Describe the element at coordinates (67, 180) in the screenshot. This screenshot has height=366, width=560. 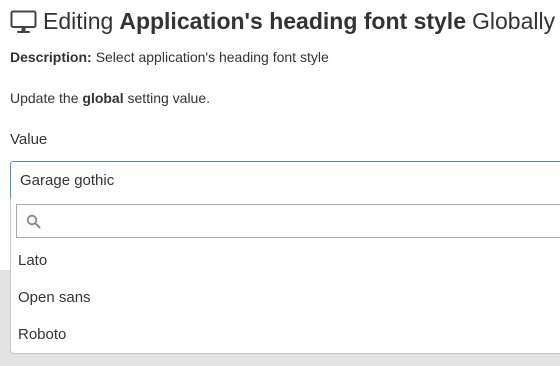
I see `selected-value: Garage gothic` at that location.